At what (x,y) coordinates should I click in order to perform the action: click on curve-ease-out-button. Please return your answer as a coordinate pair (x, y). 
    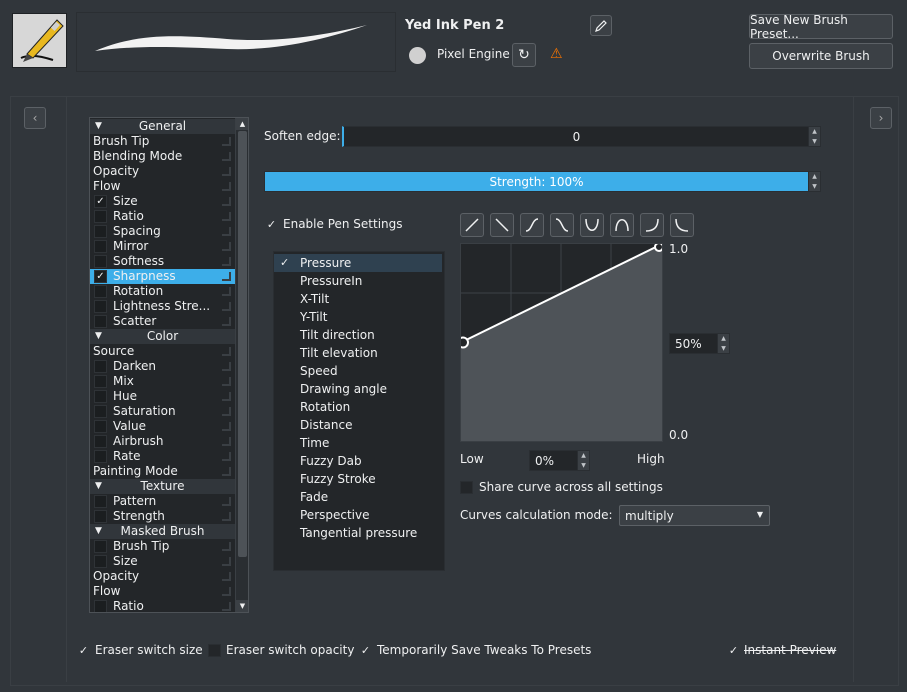
    Looking at the image, I should click on (652, 225).